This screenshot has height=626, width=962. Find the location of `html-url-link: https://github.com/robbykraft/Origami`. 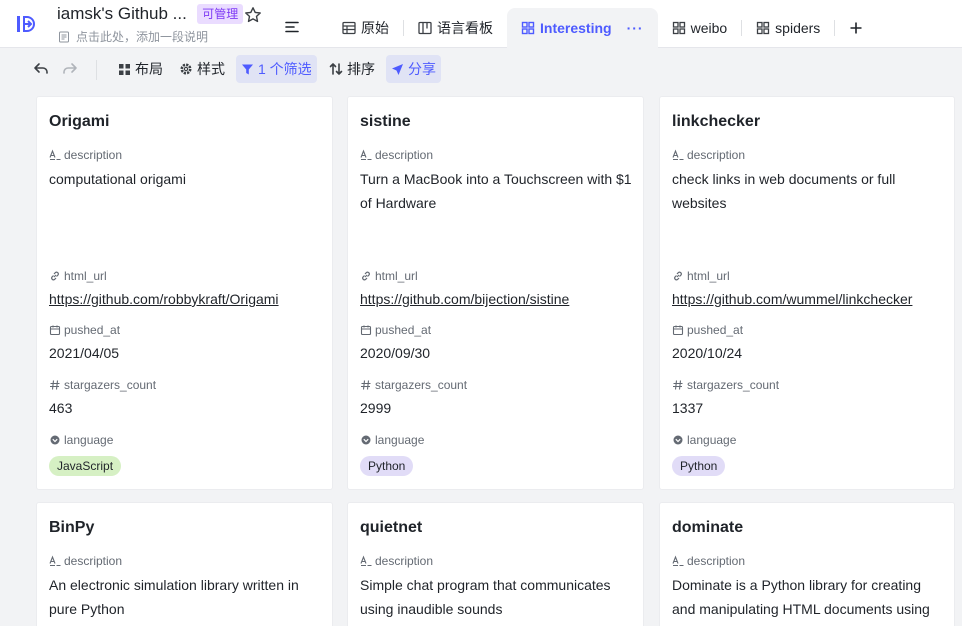

html-url-link: https://github.com/robbykraft/Origami is located at coordinates (187, 299).